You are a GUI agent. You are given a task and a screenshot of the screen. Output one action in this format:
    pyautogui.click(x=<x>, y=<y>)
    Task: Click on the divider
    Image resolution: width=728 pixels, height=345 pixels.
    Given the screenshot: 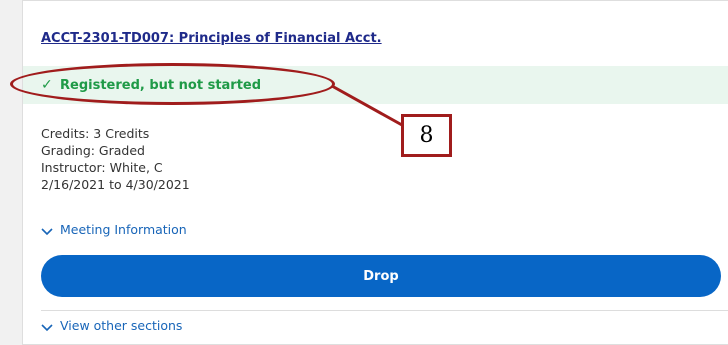 What is the action you would take?
    pyautogui.click(x=384, y=310)
    